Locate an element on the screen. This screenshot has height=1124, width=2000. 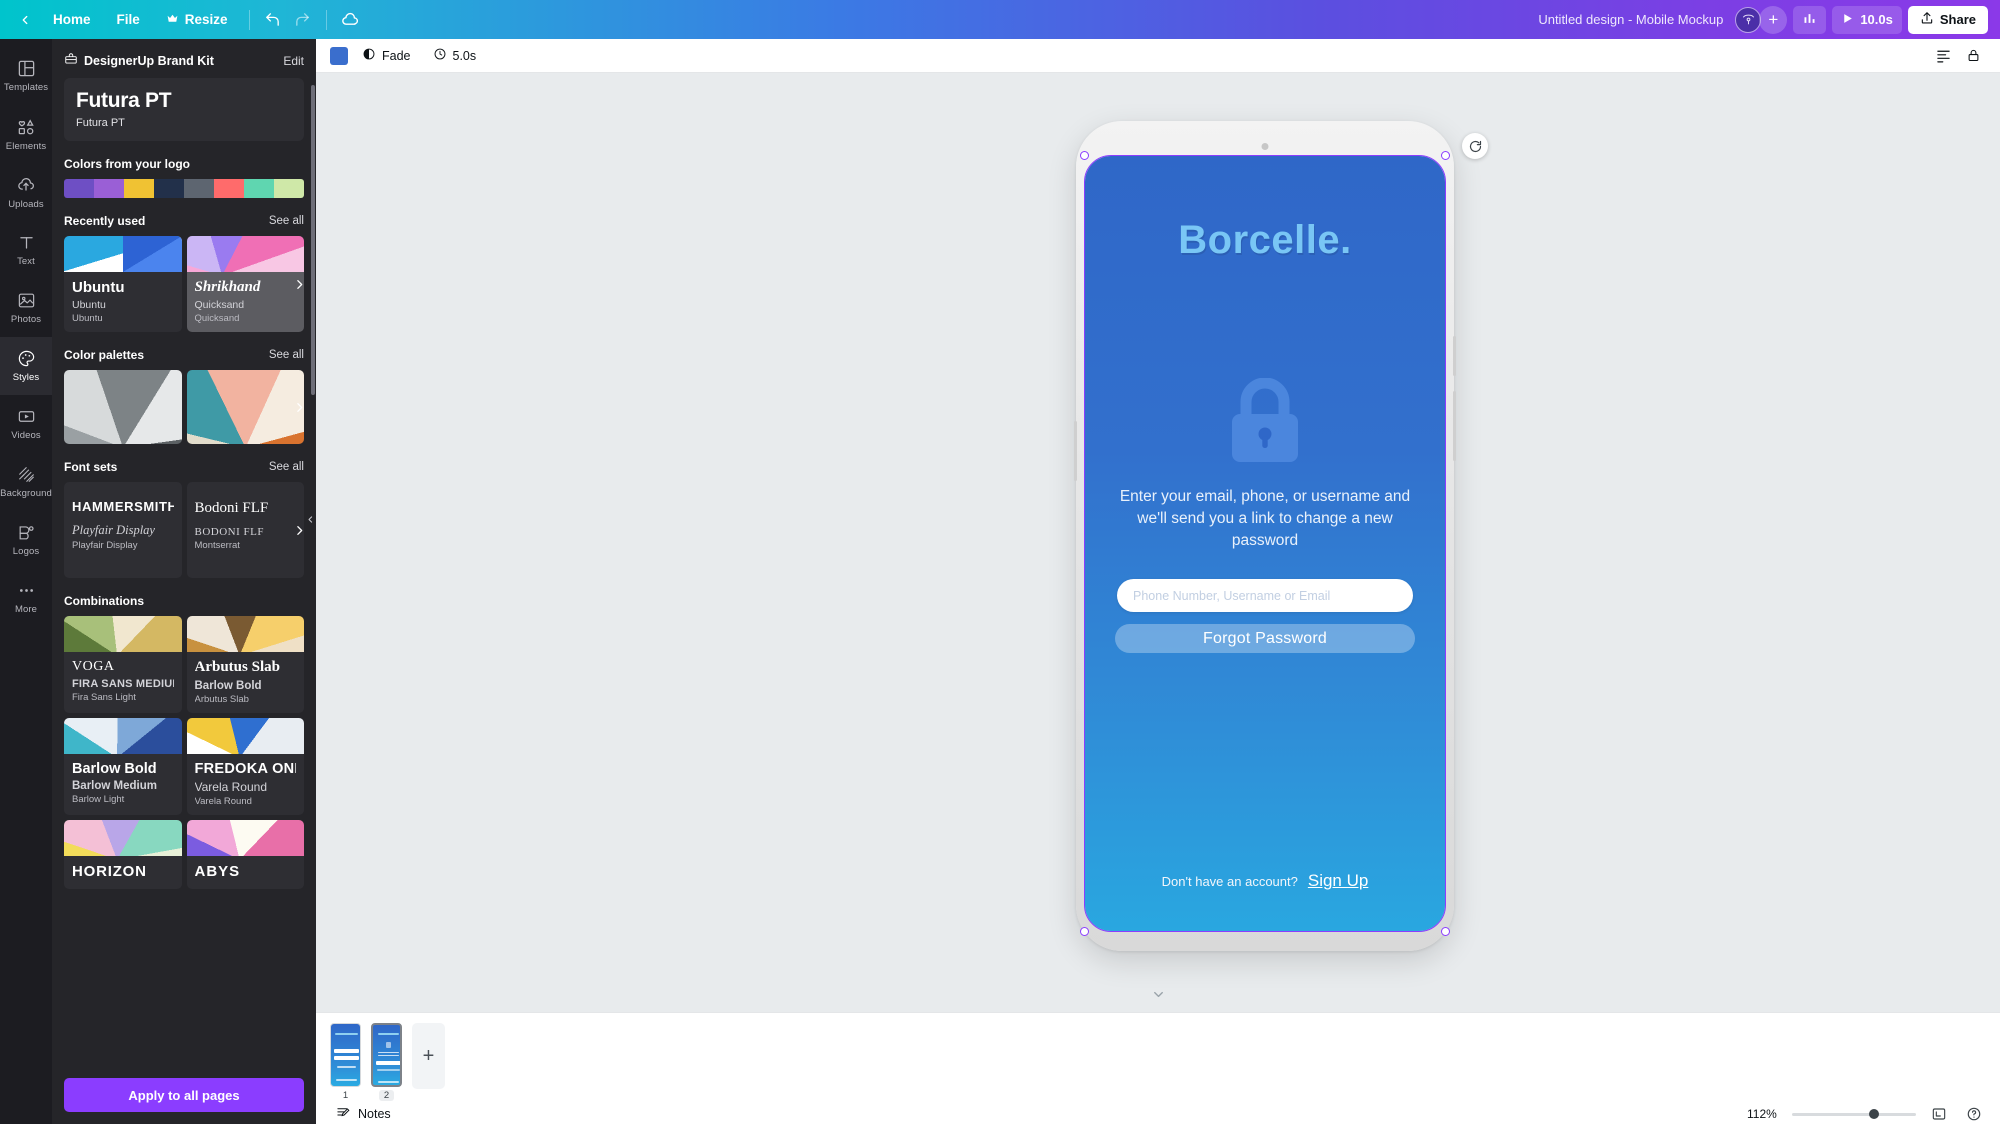
avatar is located at coordinates (1748, 19).